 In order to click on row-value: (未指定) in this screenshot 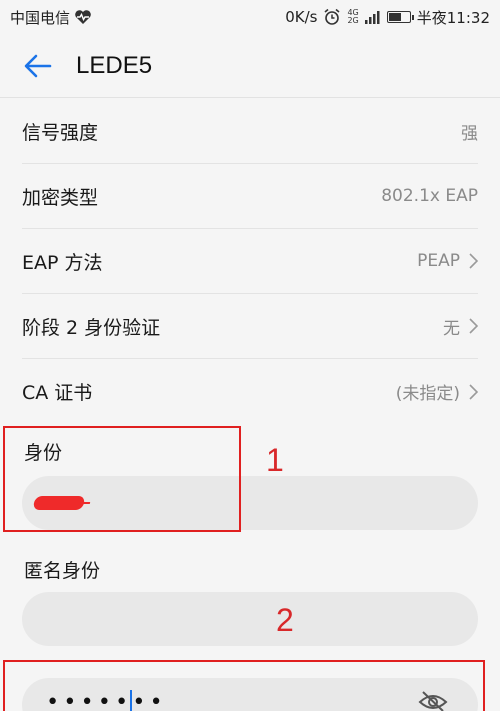, I will do `click(437, 391)`.